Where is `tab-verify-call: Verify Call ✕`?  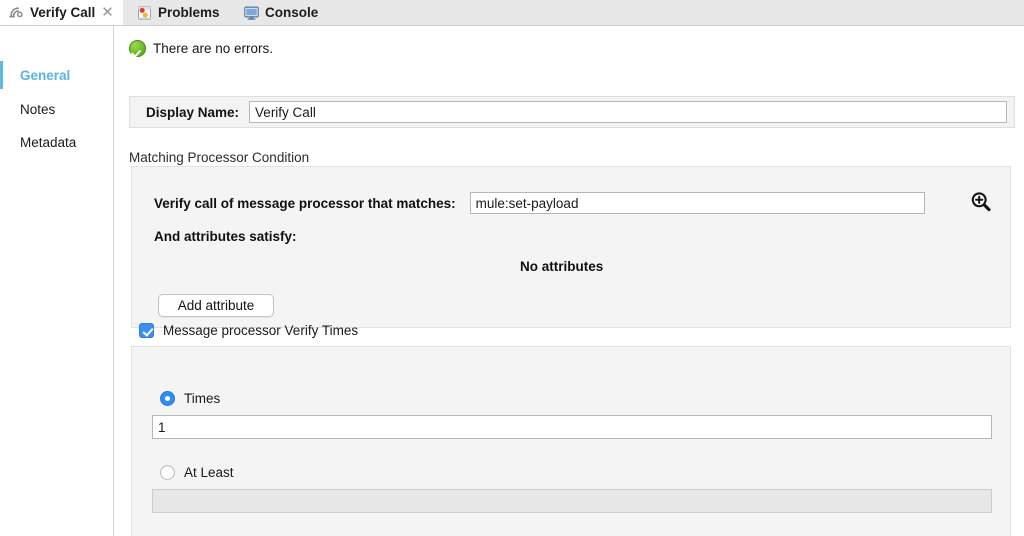 tab-verify-call: Verify Call ✕ is located at coordinates (61, 12).